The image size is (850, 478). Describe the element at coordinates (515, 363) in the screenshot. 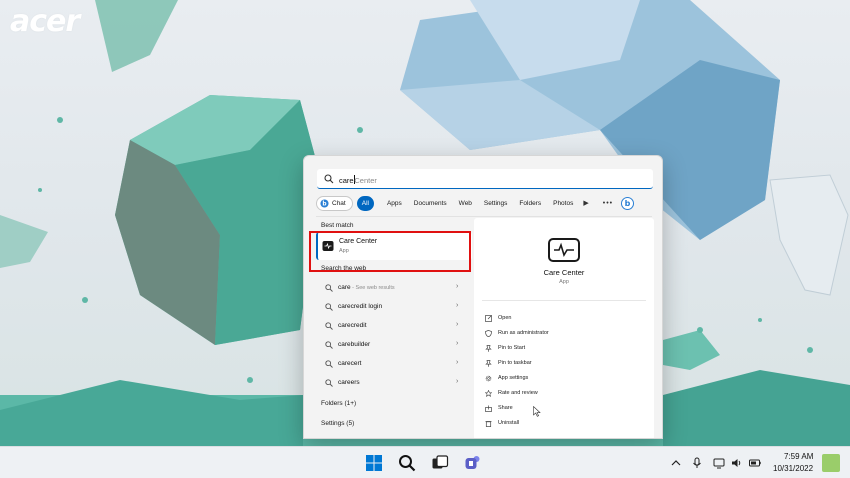

I see `action-label: Pin to taskbar` at that location.